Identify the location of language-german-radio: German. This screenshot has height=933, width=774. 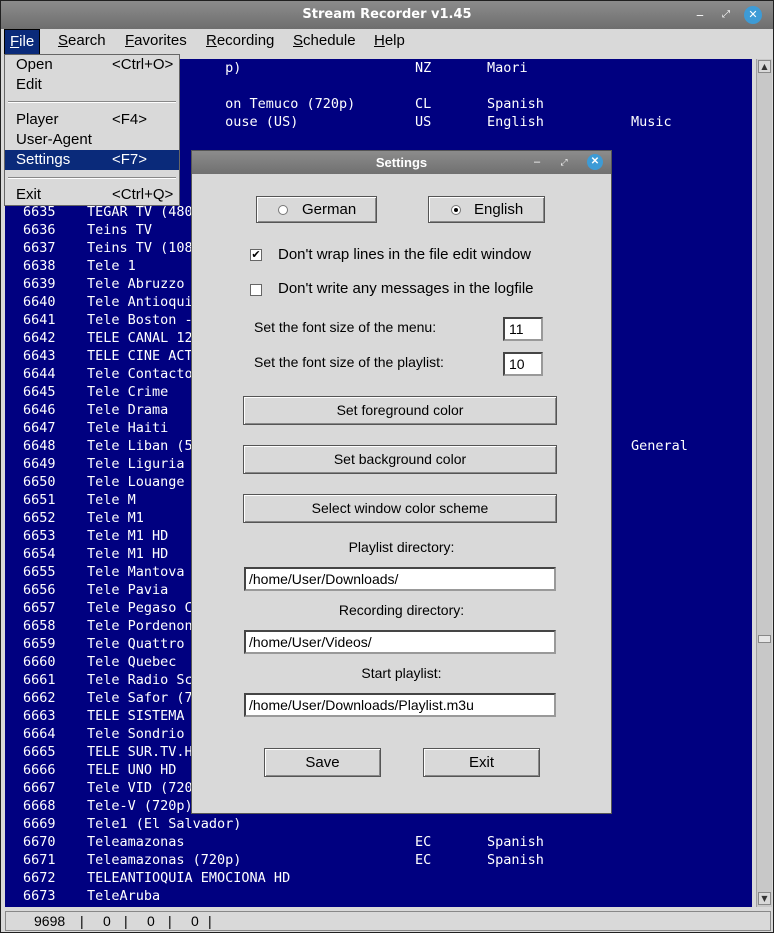
(316, 209).